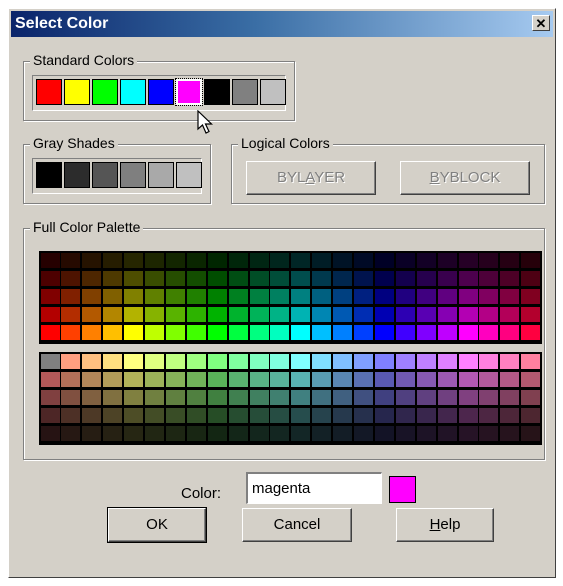  I want to click on close-button: ✕, so click(541, 23).